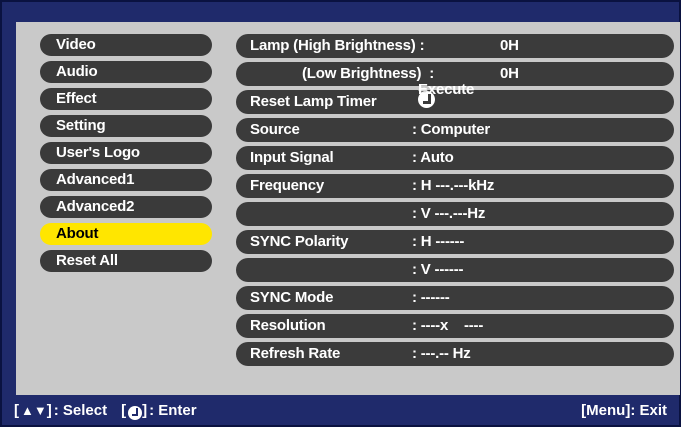 The width and height of the screenshot is (681, 427). I want to click on footer-left-hints: [▲▼] : Select [] : Enter, so click(105, 411).